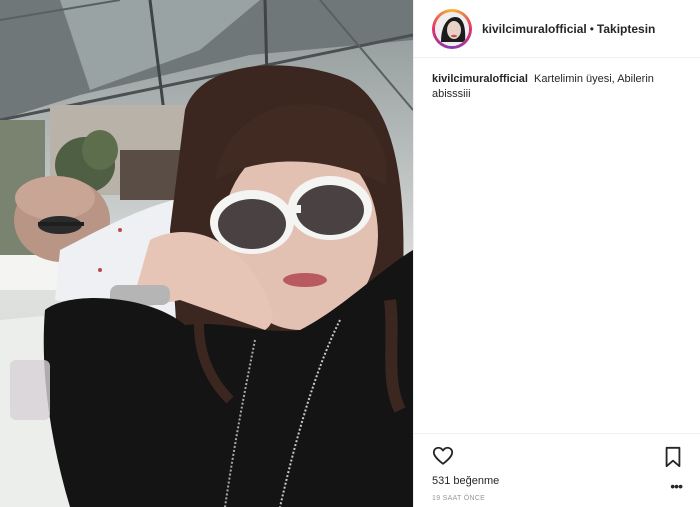 This screenshot has height=507, width=700. Describe the element at coordinates (443, 456) in the screenshot. I see `heart-outline-icon` at that location.